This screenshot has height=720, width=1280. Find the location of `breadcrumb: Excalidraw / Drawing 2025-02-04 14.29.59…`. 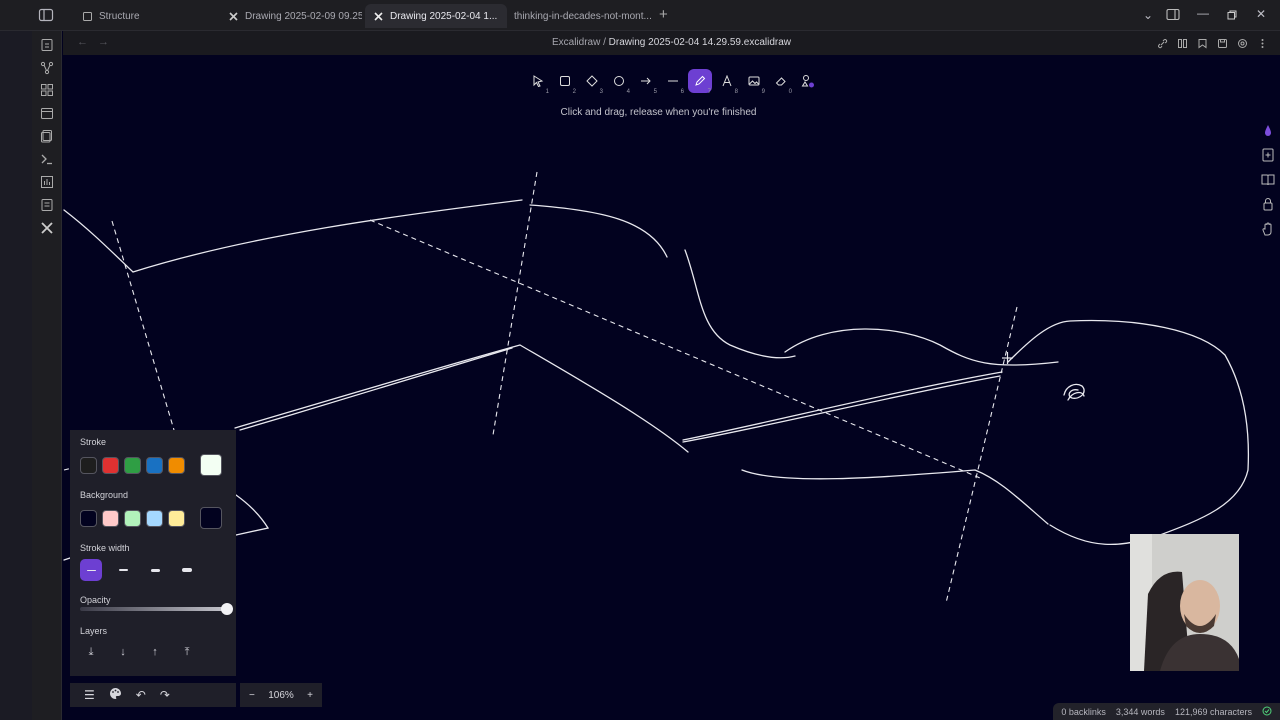

breadcrumb: Excalidraw / Drawing 2025-02-04 14.29.59… is located at coordinates (671, 42).